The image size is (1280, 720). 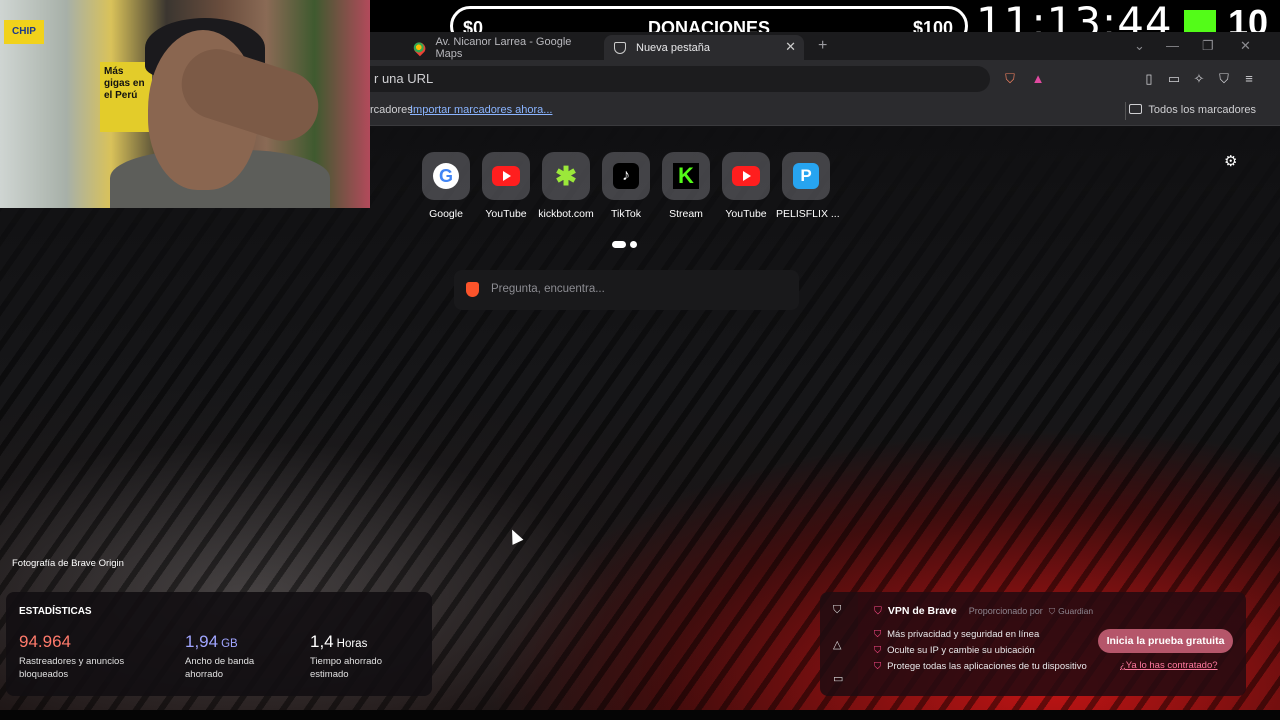 What do you see at coordinates (72, 661) in the screenshot?
I see `stat-desc: Rastreadores y anuncios` at bounding box center [72, 661].